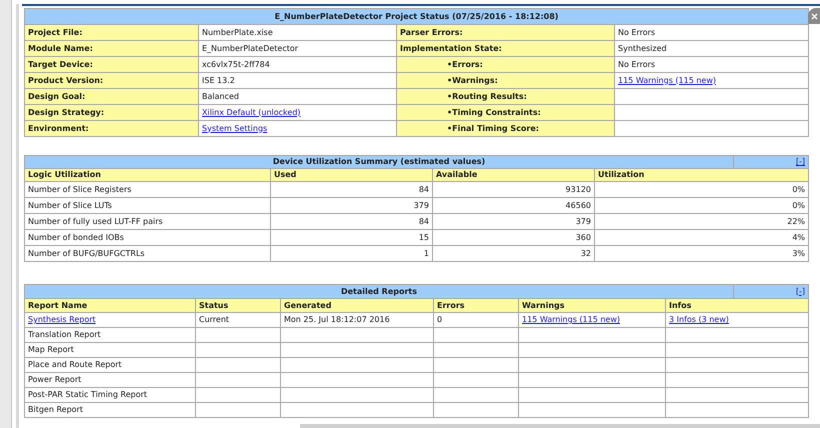  What do you see at coordinates (505, 64) in the screenshot?
I see `field-label: •Errors:` at bounding box center [505, 64].